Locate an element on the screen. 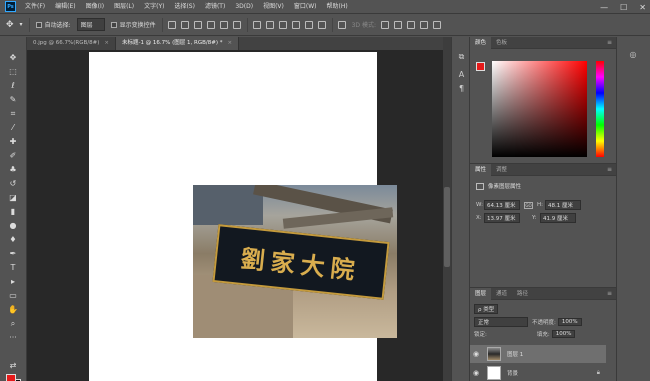  auto-select-checkbox: 自动选择: is located at coordinates (53, 24).